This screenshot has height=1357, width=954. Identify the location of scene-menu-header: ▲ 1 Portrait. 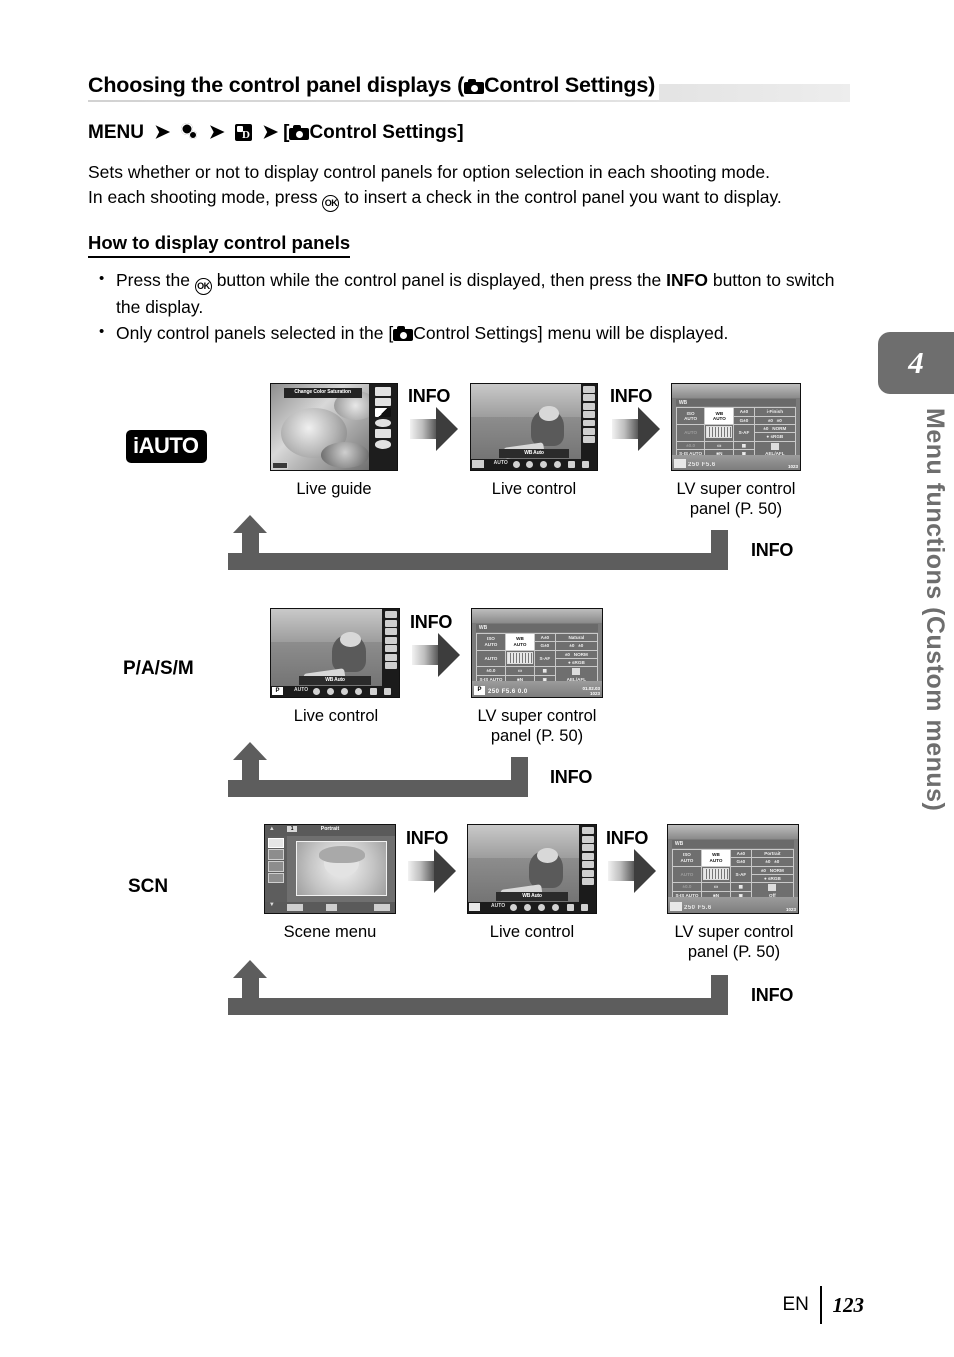
(330, 831).